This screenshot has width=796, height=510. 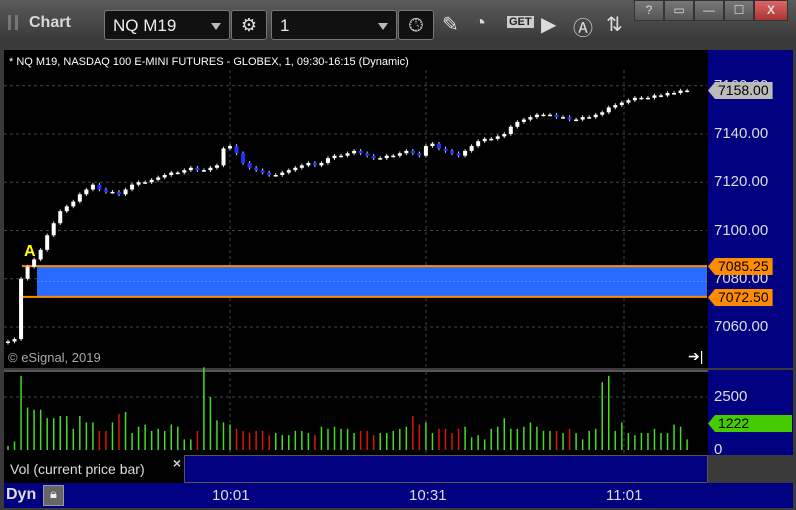 I want to click on marker-label: A, so click(x=30, y=251).